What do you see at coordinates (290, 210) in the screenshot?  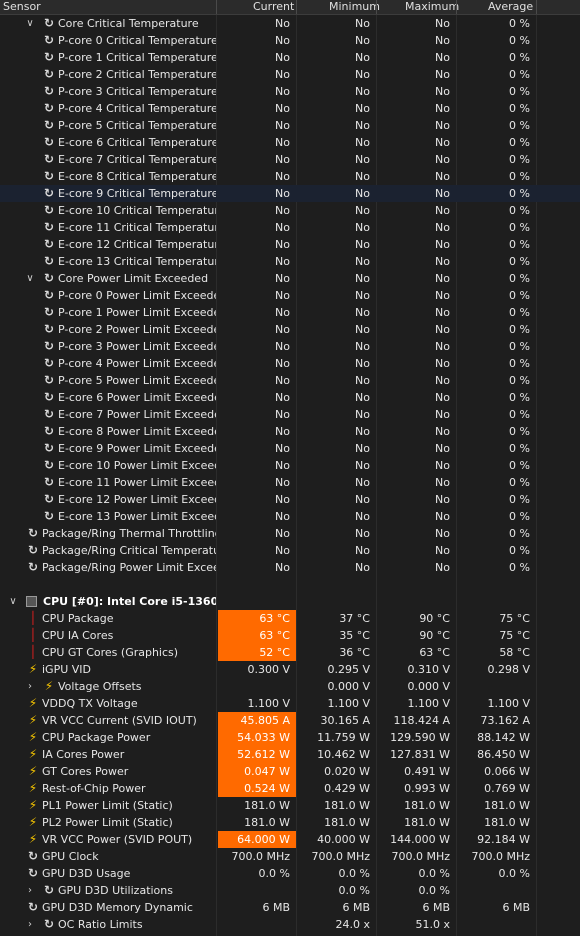 I see `sensor-row: ↻ E-core 10 Critical Temperature No No No 0 %` at bounding box center [290, 210].